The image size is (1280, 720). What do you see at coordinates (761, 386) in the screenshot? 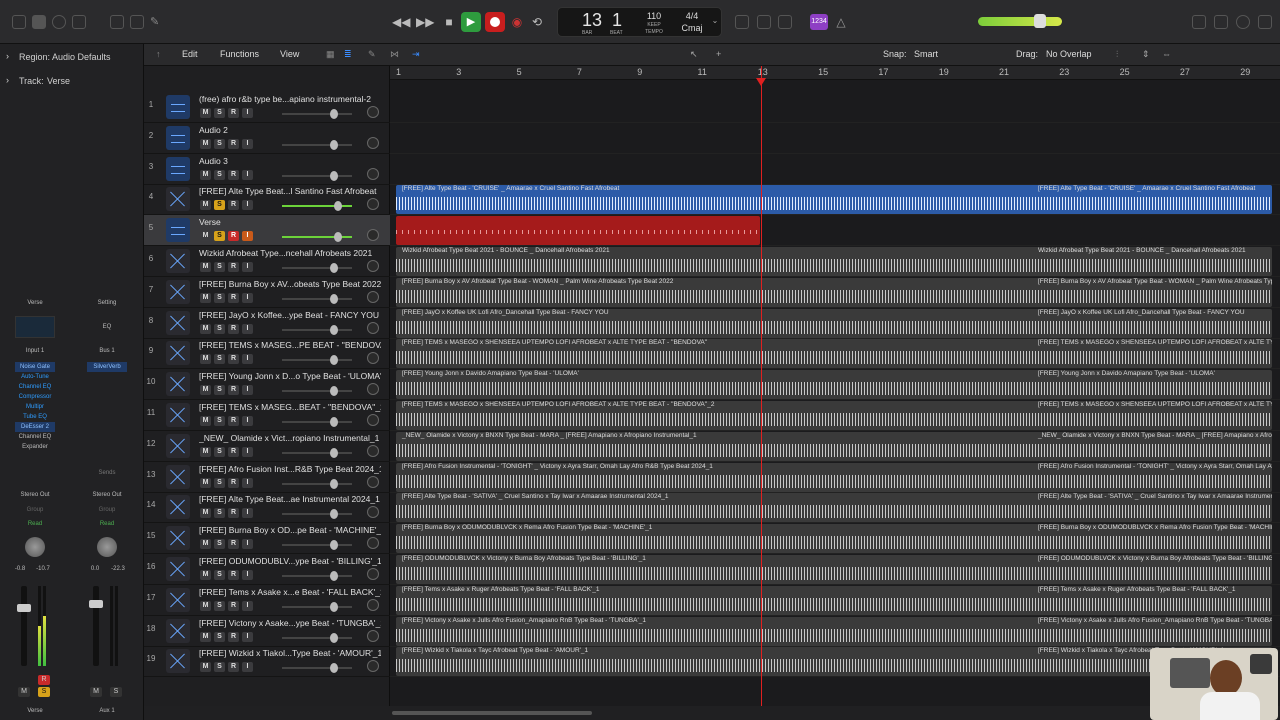
I see `playhead` at bounding box center [761, 386].